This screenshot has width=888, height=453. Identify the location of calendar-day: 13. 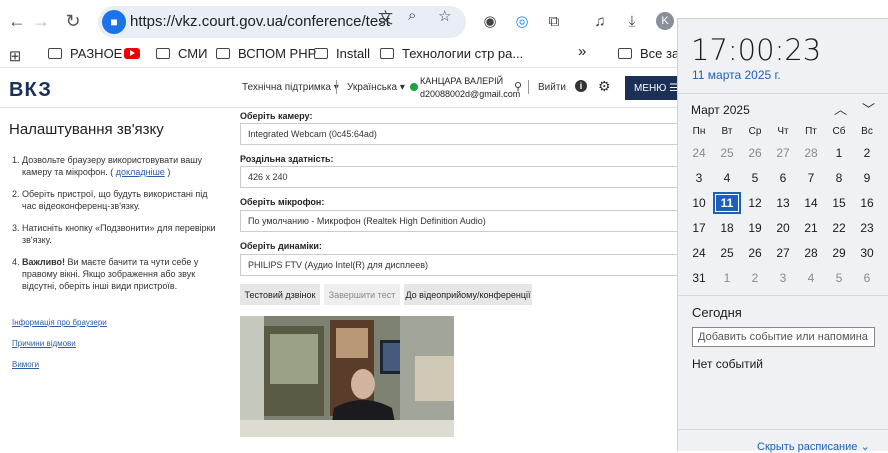
(783, 203).